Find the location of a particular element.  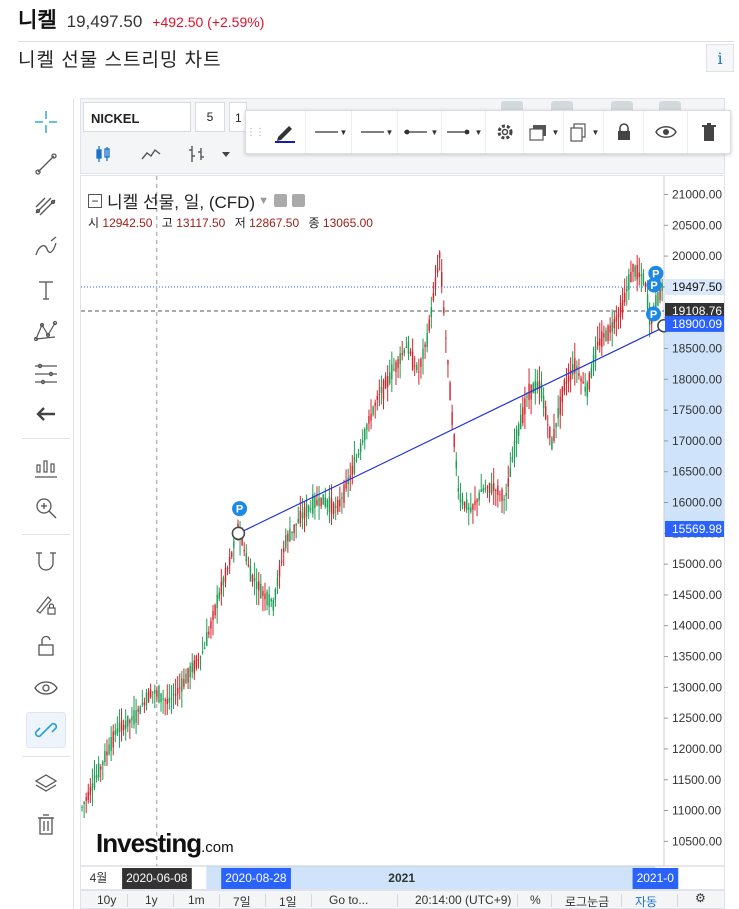

y-tick-label: 11000.00 is located at coordinates (696, 811).